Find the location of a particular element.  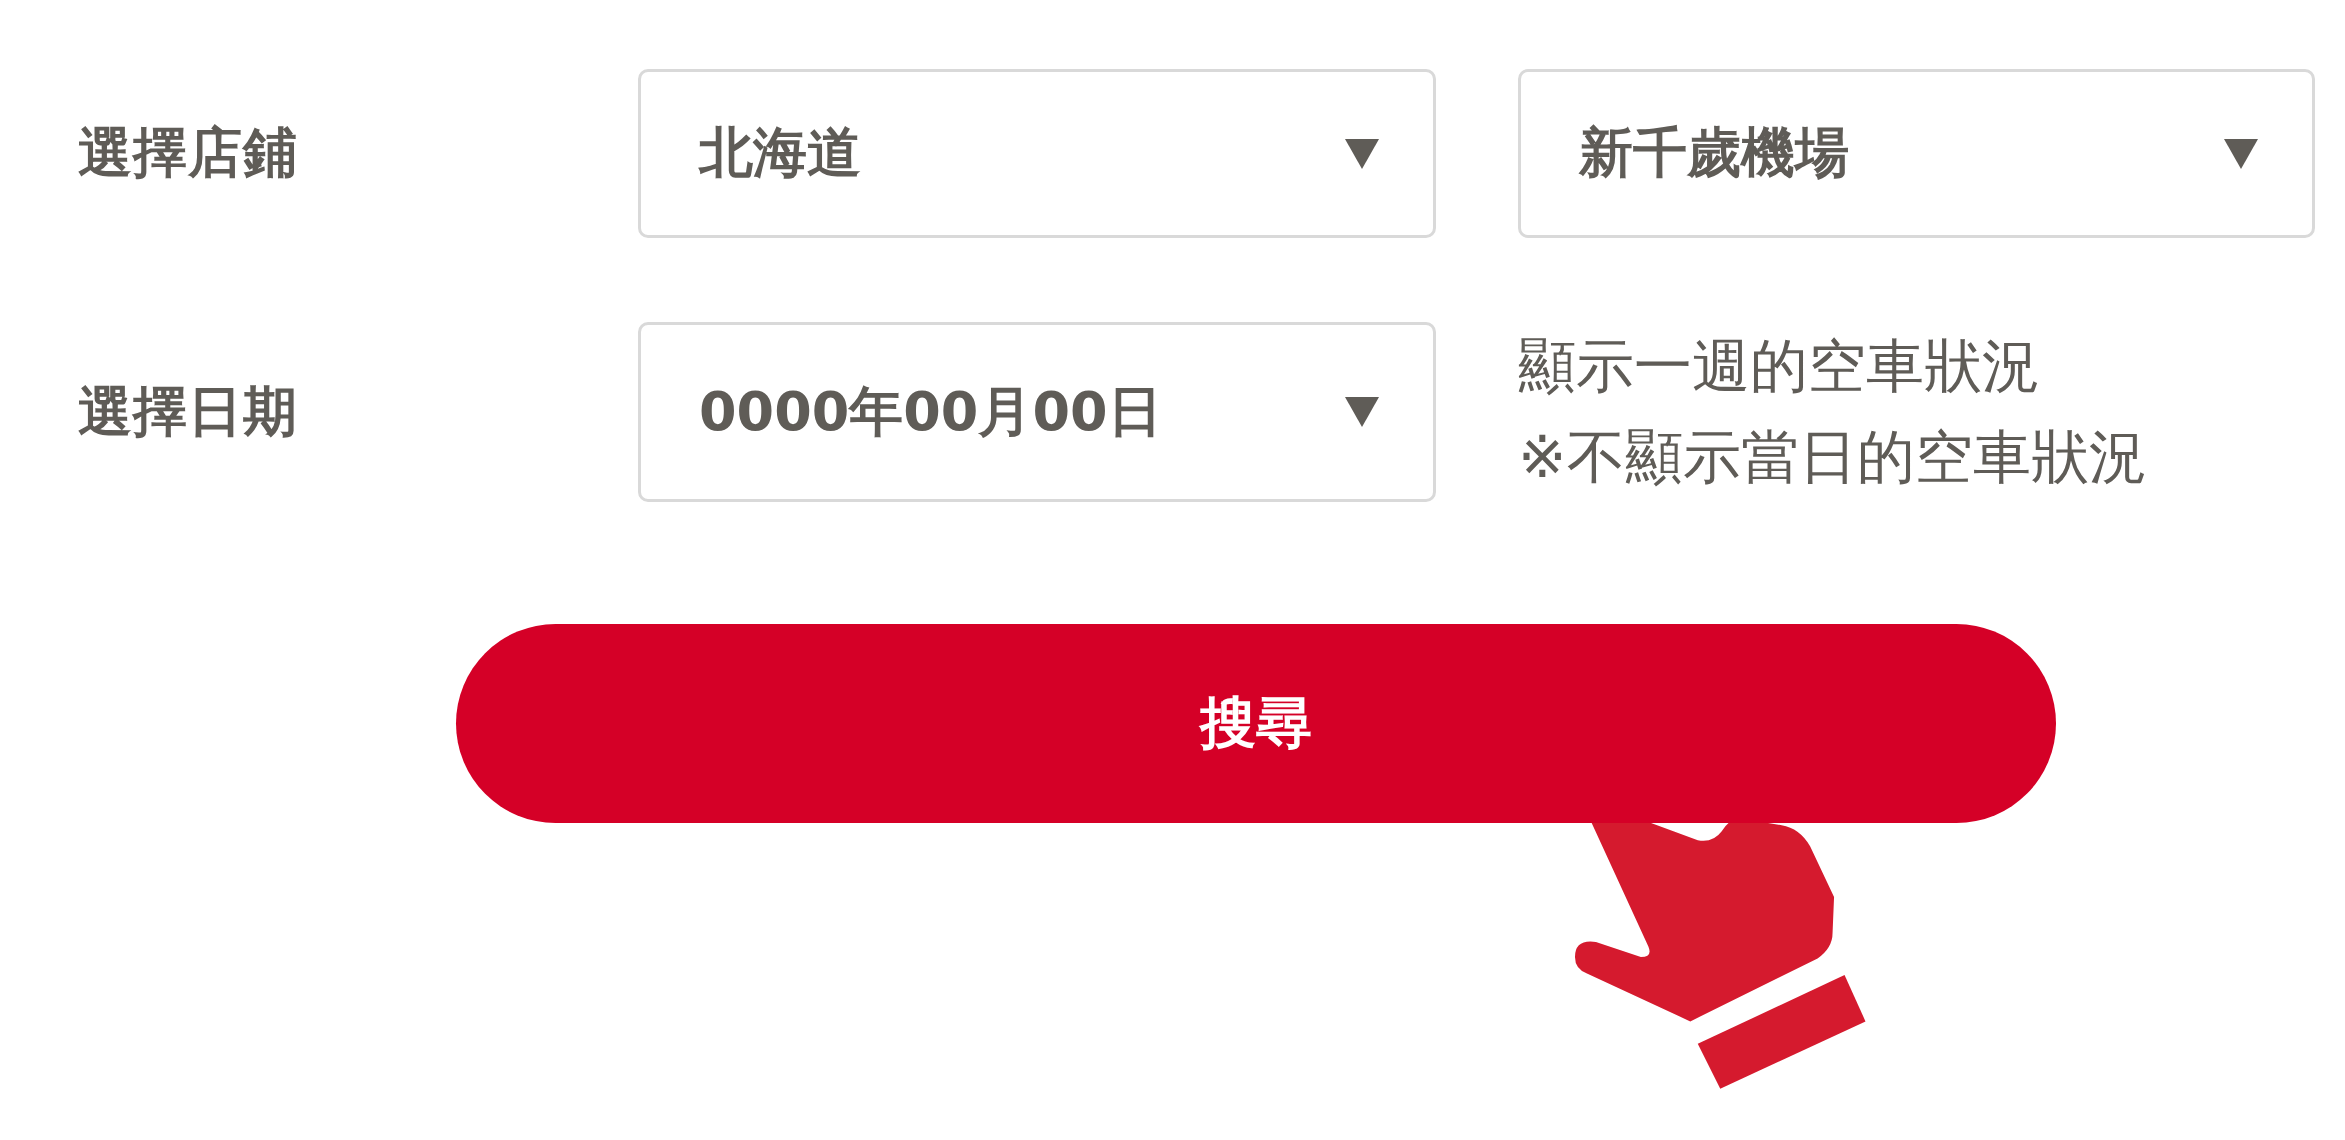

dropdown: 0000年00月00日 is located at coordinates (1037, 412).